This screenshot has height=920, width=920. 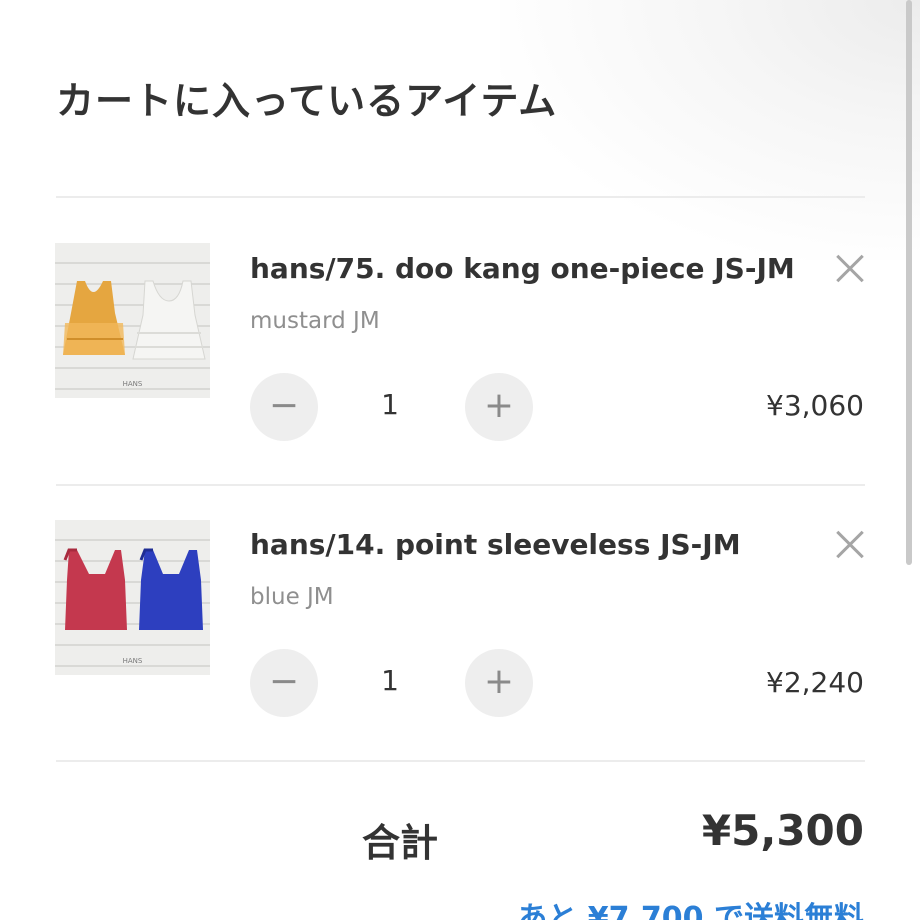 I want to click on total-label: 合計, so click(x=400, y=843).